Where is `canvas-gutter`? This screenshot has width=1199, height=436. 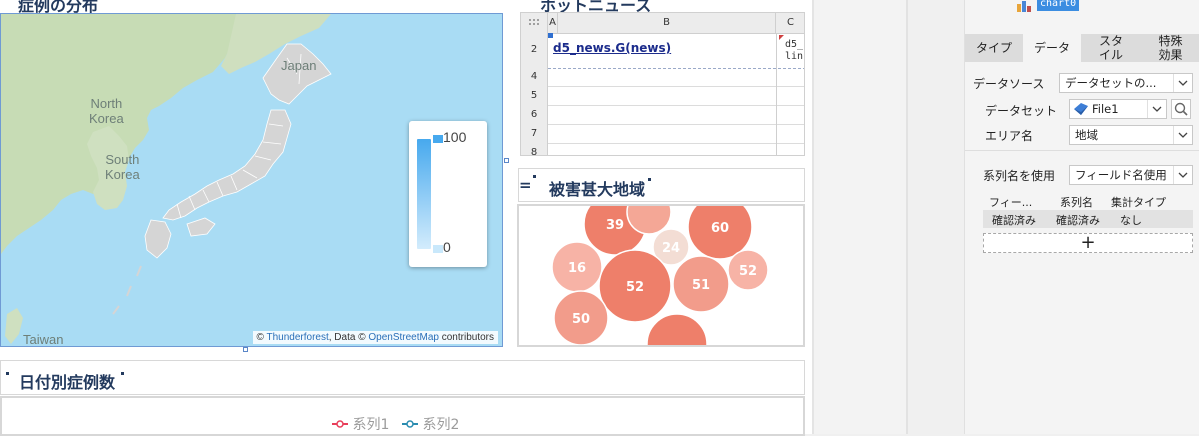
canvas-gutter is located at coordinates (861, 217).